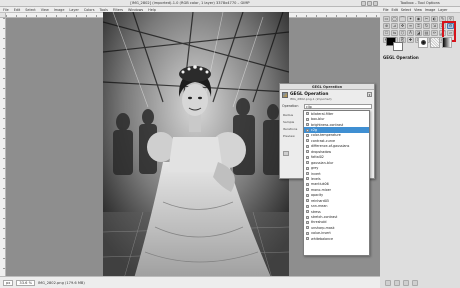  Describe the element at coordinates (316, 211) in the screenshot. I see `operation-option-label: stress` at that location.